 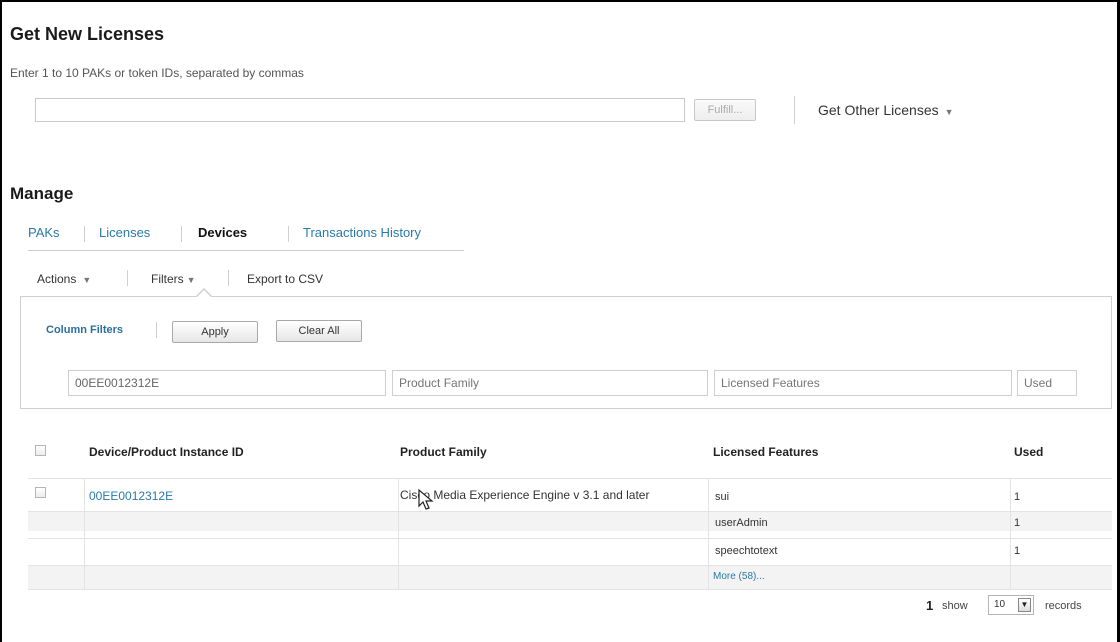 I want to click on row-checkbox, so click(x=40, y=492).